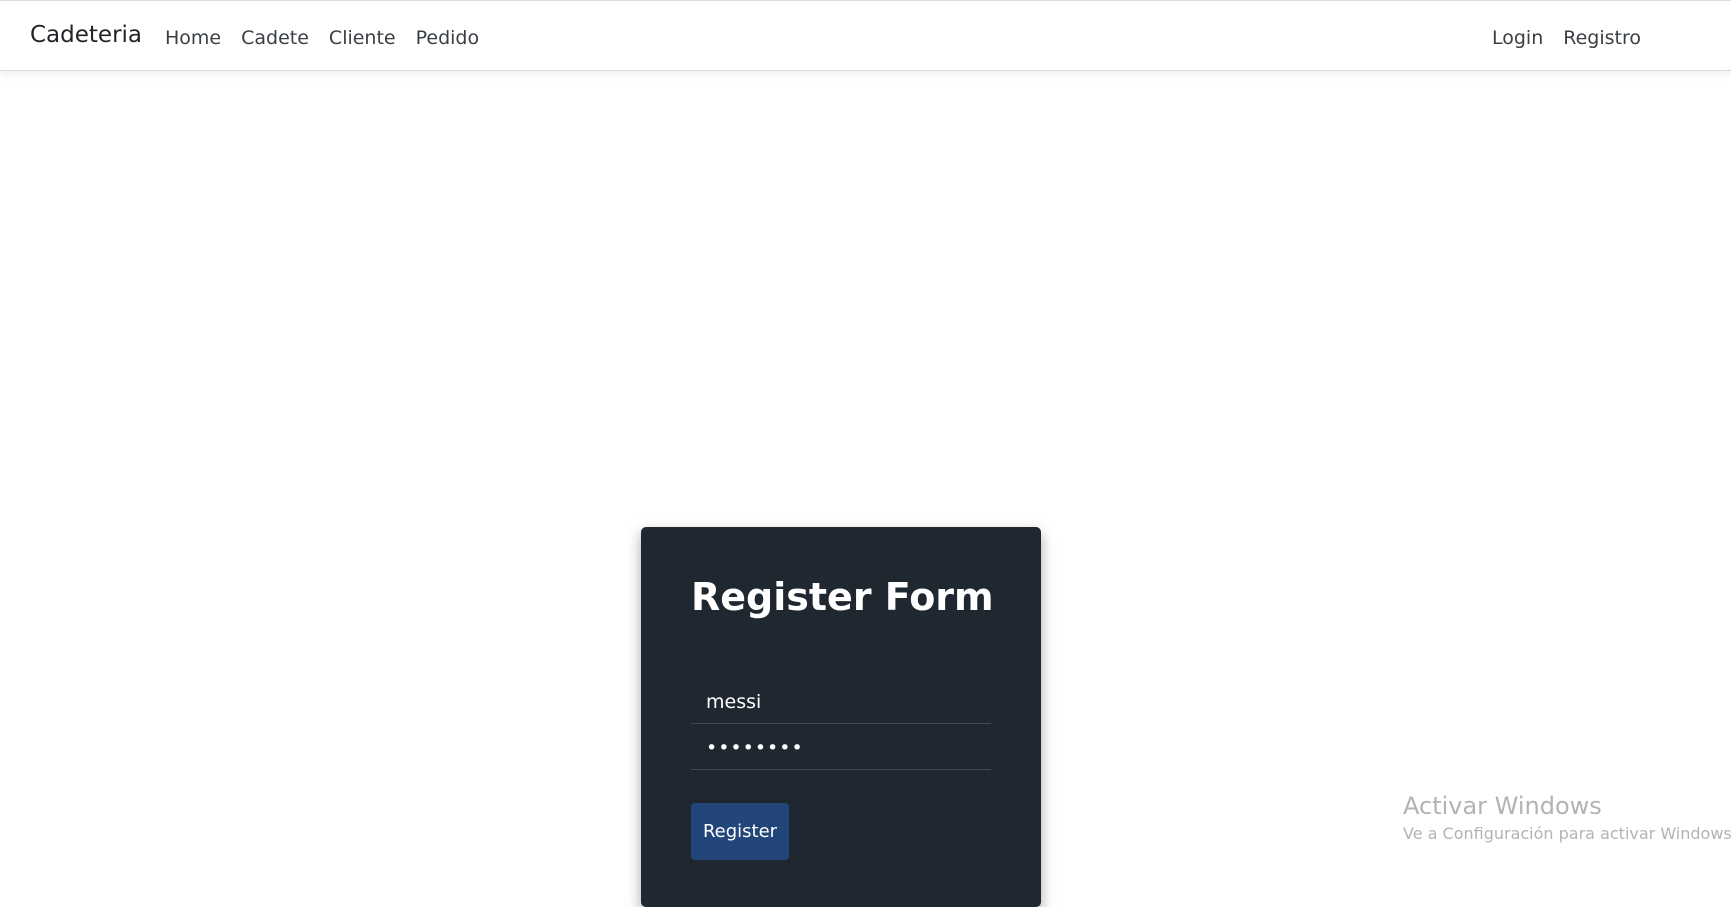 The width and height of the screenshot is (1731, 907). Describe the element at coordinates (275, 38) in the screenshot. I see `nav-link-cadete: Cadete` at that location.